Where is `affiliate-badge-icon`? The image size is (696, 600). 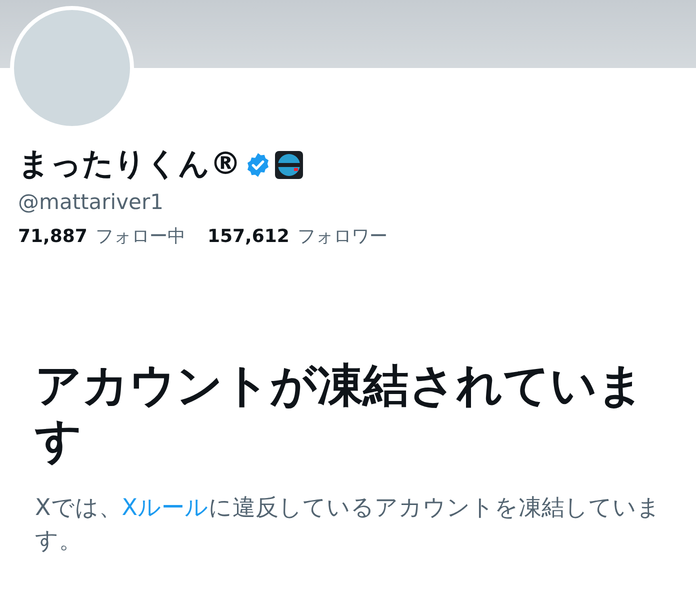 affiliate-badge-icon is located at coordinates (289, 164).